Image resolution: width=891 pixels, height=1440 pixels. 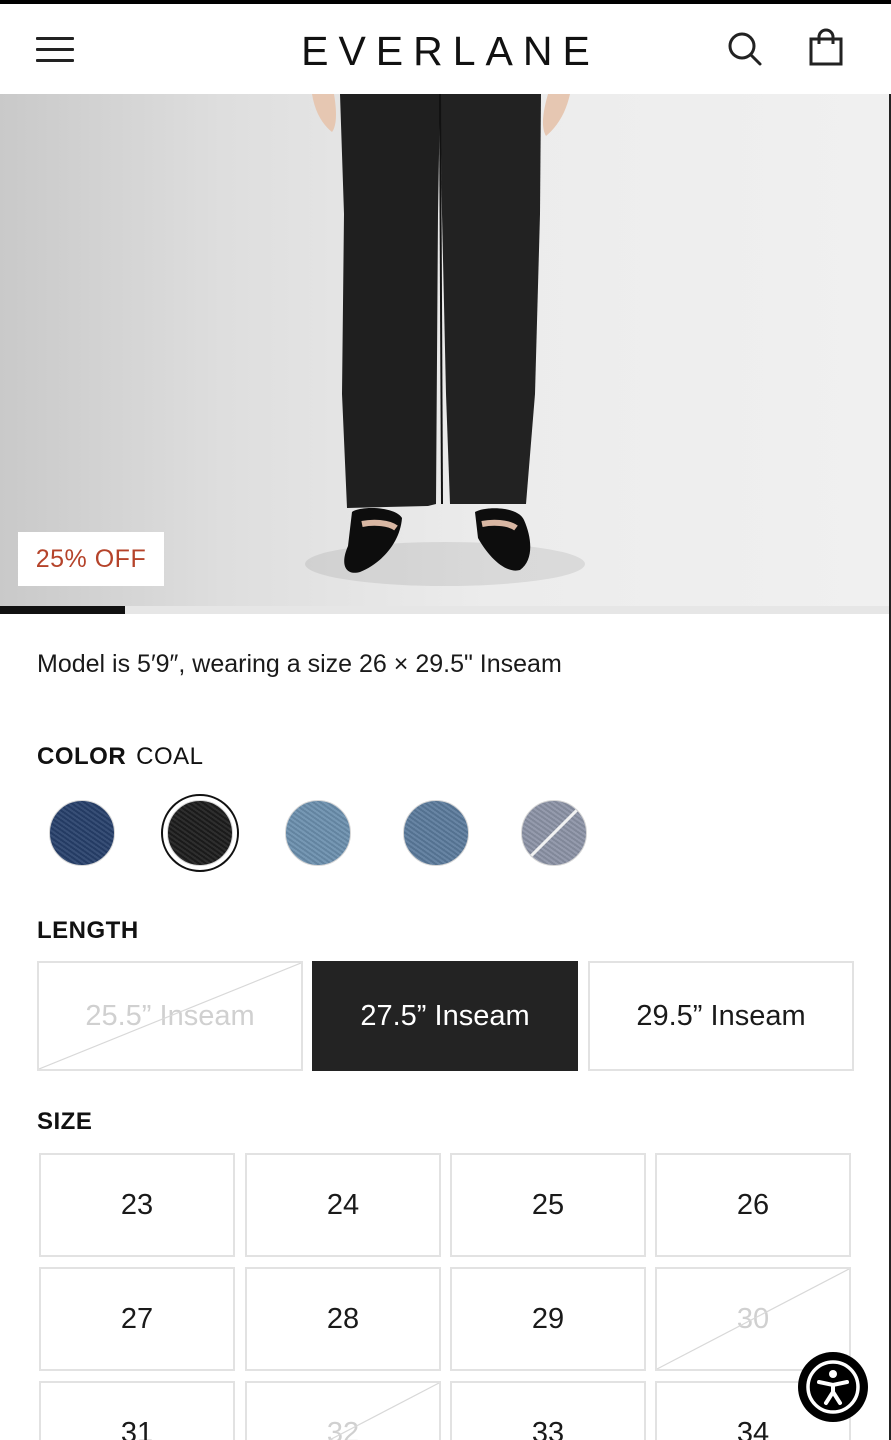 What do you see at coordinates (82, 756) in the screenshot?
I see `color-label: COLOR` at bounding box center [82, 756].